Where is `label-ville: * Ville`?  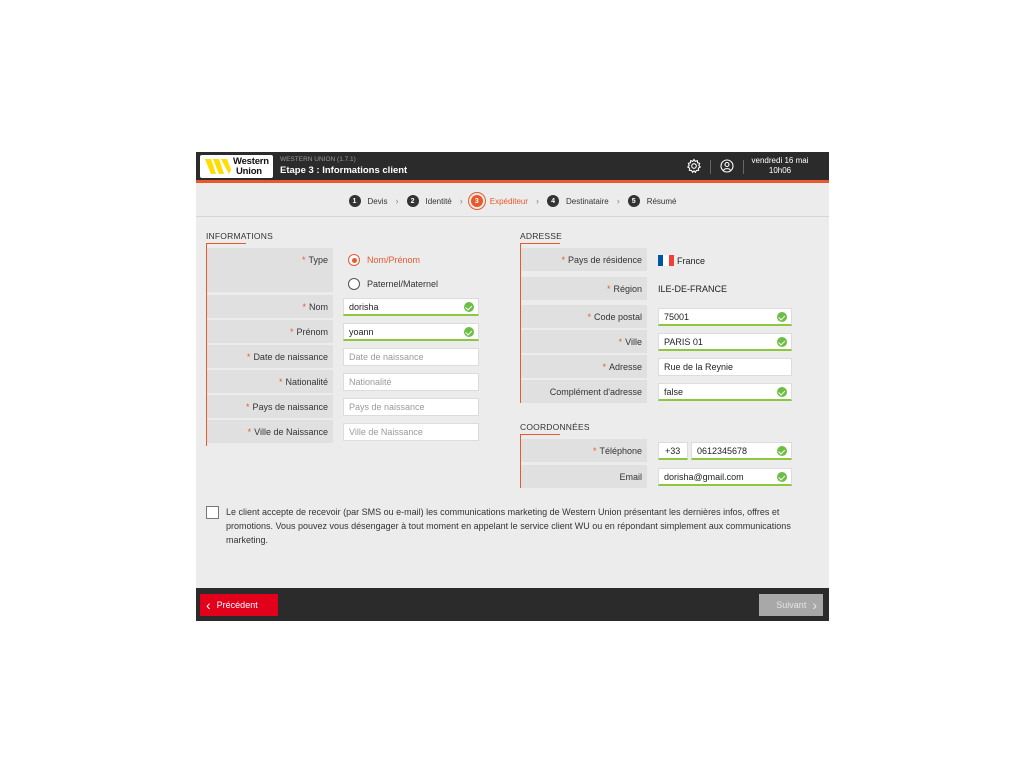
label-ville: * Ville is located at coordinates (584, 341).